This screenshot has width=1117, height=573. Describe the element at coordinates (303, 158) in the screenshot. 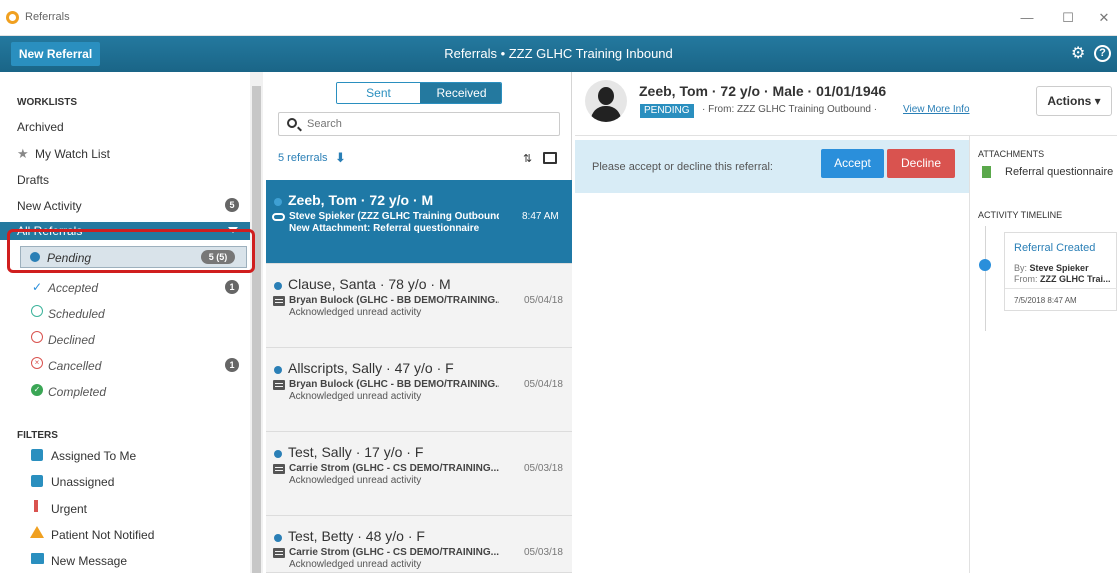

I see `referral-count: 5 referrals` at that location.